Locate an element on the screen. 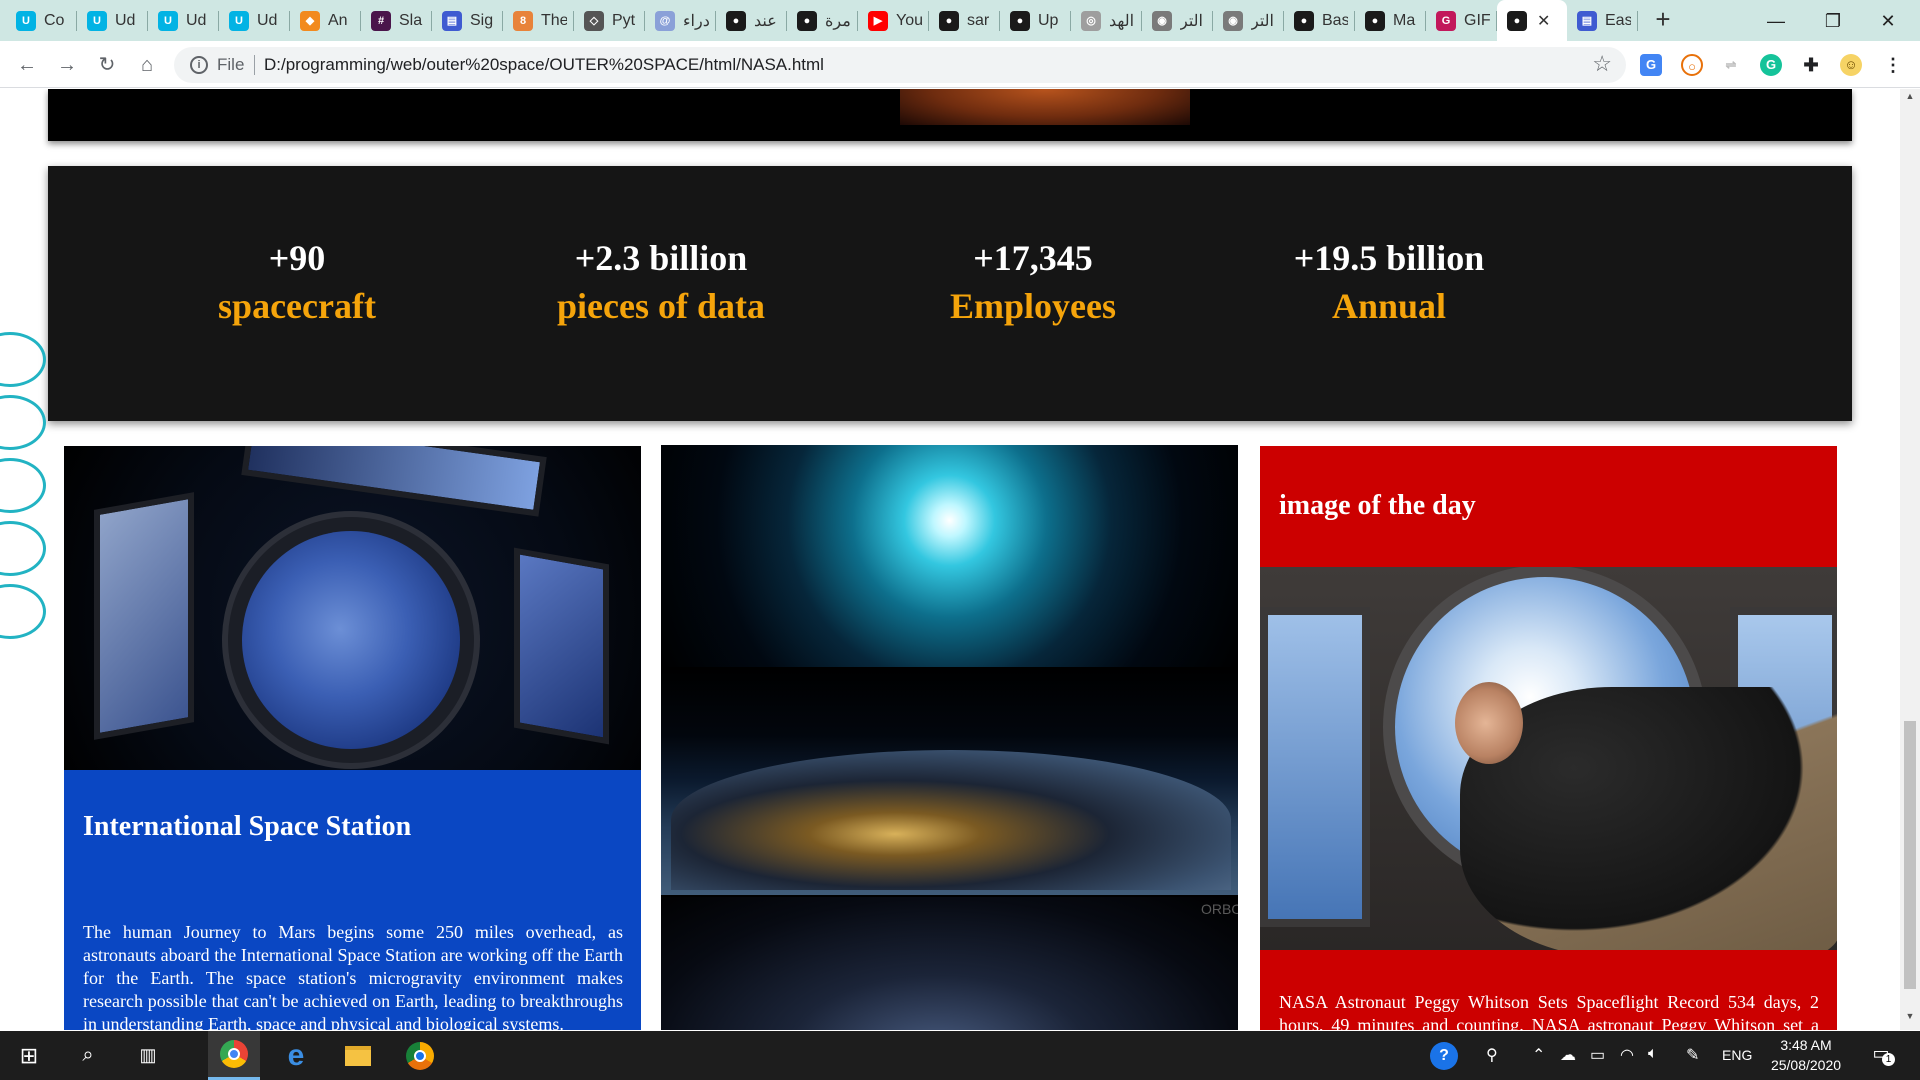 Image resolution: width=1920 pixels, height=1080 pixels. browser-tab: ● مرة is located at coordinates (822, 20).